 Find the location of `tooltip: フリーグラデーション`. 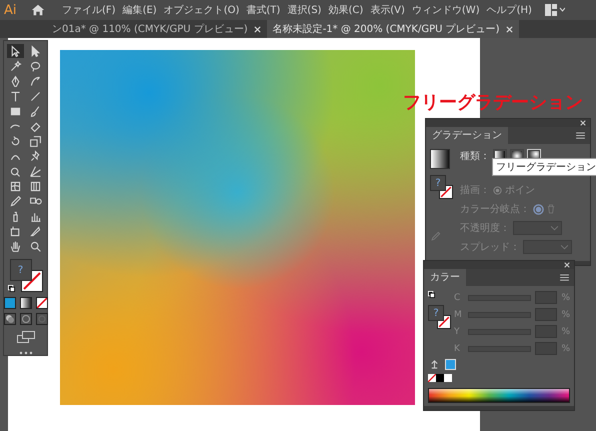

tooltip: フリーグラデーション is located at coordinates (544, 167).